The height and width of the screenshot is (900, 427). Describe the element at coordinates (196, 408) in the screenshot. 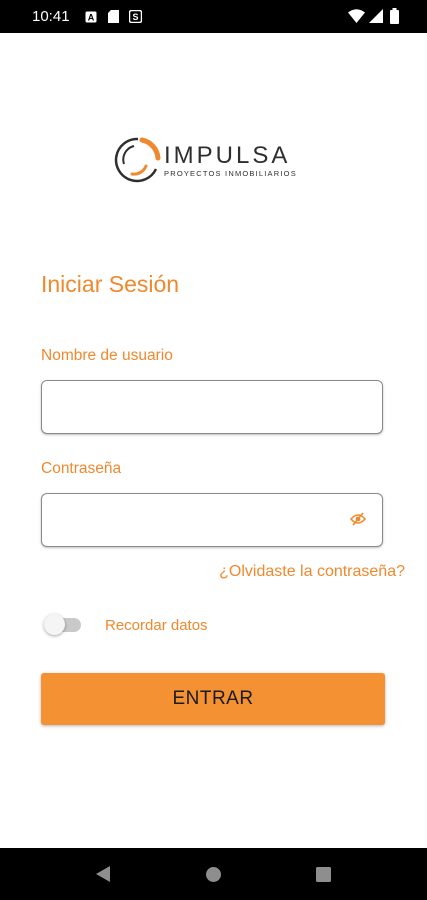

I see `username-input` at that location.